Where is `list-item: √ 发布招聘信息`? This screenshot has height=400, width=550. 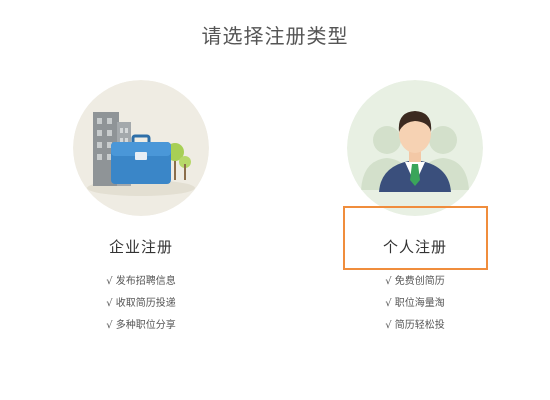
list-item: √ 发布招聘信息 is located at coordinates (141, 281).